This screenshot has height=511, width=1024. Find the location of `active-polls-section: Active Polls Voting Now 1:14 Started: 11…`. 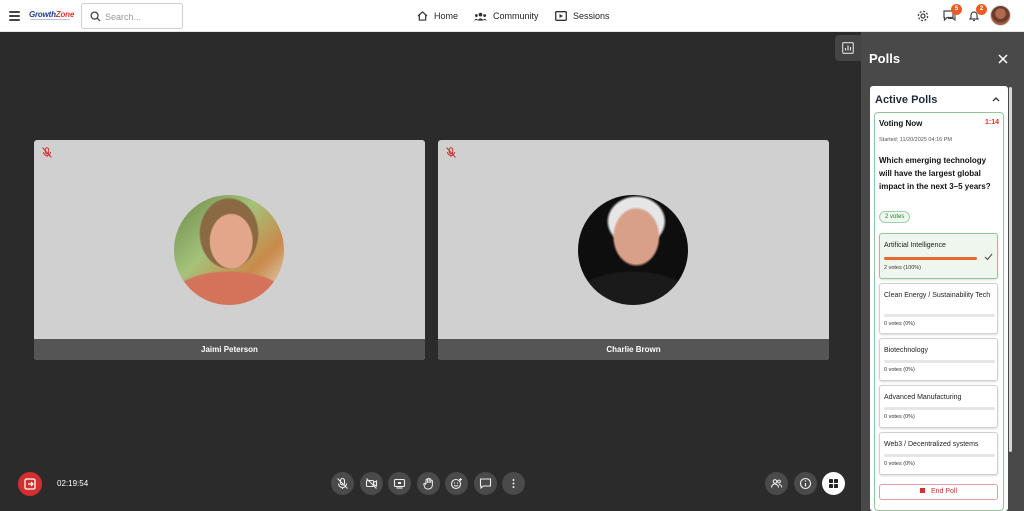

active-polls-section: Active Polls Voting Now 1:14 Started: 11… is located at coordinates (939, 298).